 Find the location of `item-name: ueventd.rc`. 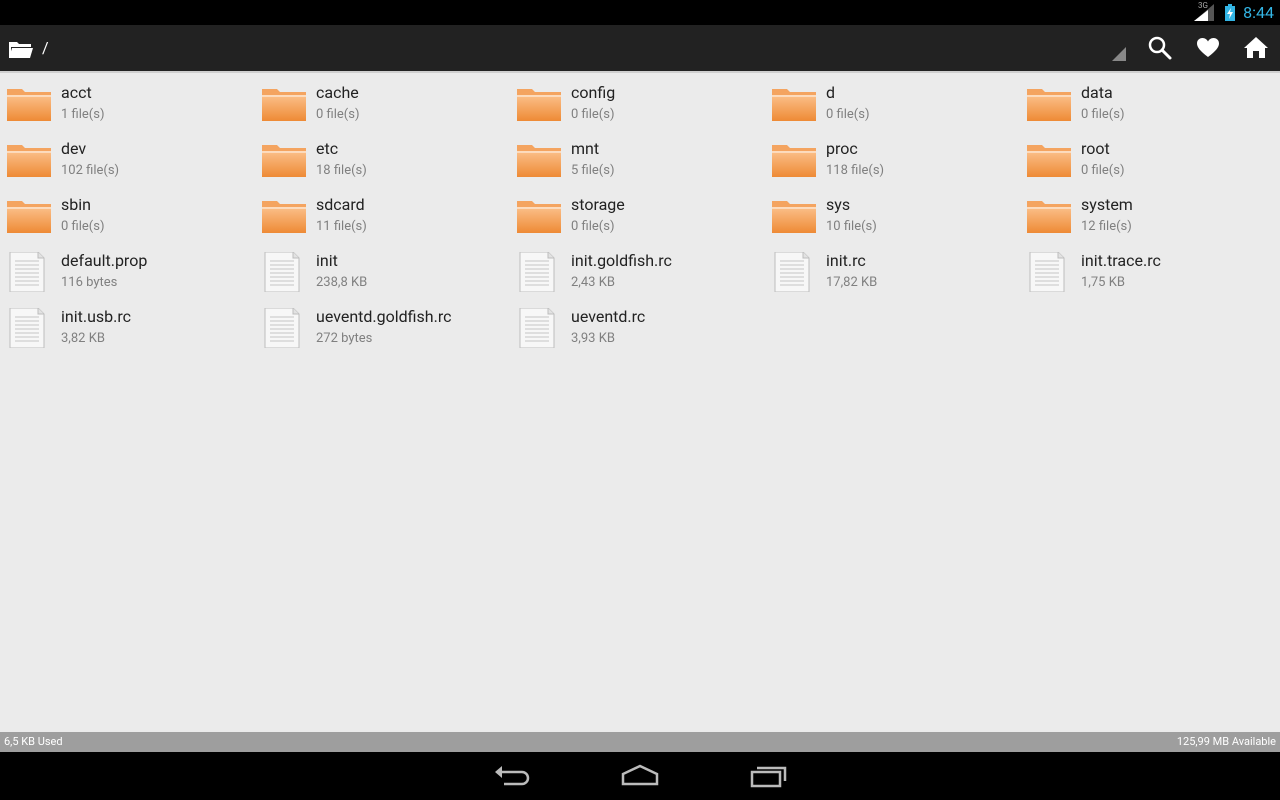

item-name: ueventd.rc is located at coordinates (608, 316).